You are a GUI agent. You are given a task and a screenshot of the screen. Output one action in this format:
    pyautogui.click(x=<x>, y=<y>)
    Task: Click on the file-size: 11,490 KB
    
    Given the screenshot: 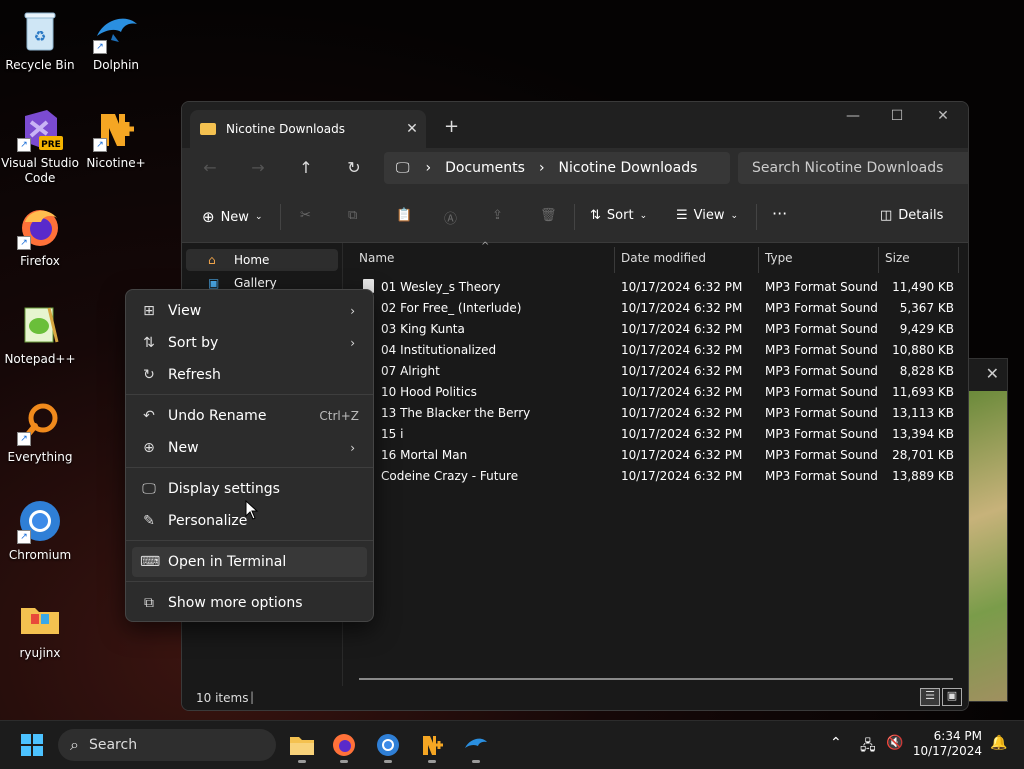 What is the action you would take?
    pyautogui.click(x=923, y=287)
    